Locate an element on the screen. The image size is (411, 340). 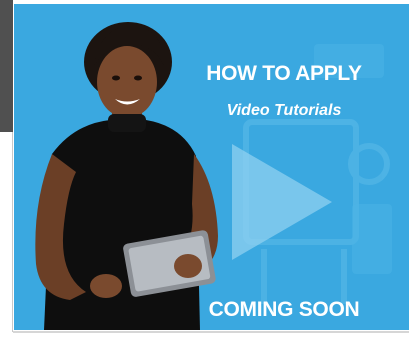
banner-title: HOW TO APPLY is located at coordinates (284, 73).